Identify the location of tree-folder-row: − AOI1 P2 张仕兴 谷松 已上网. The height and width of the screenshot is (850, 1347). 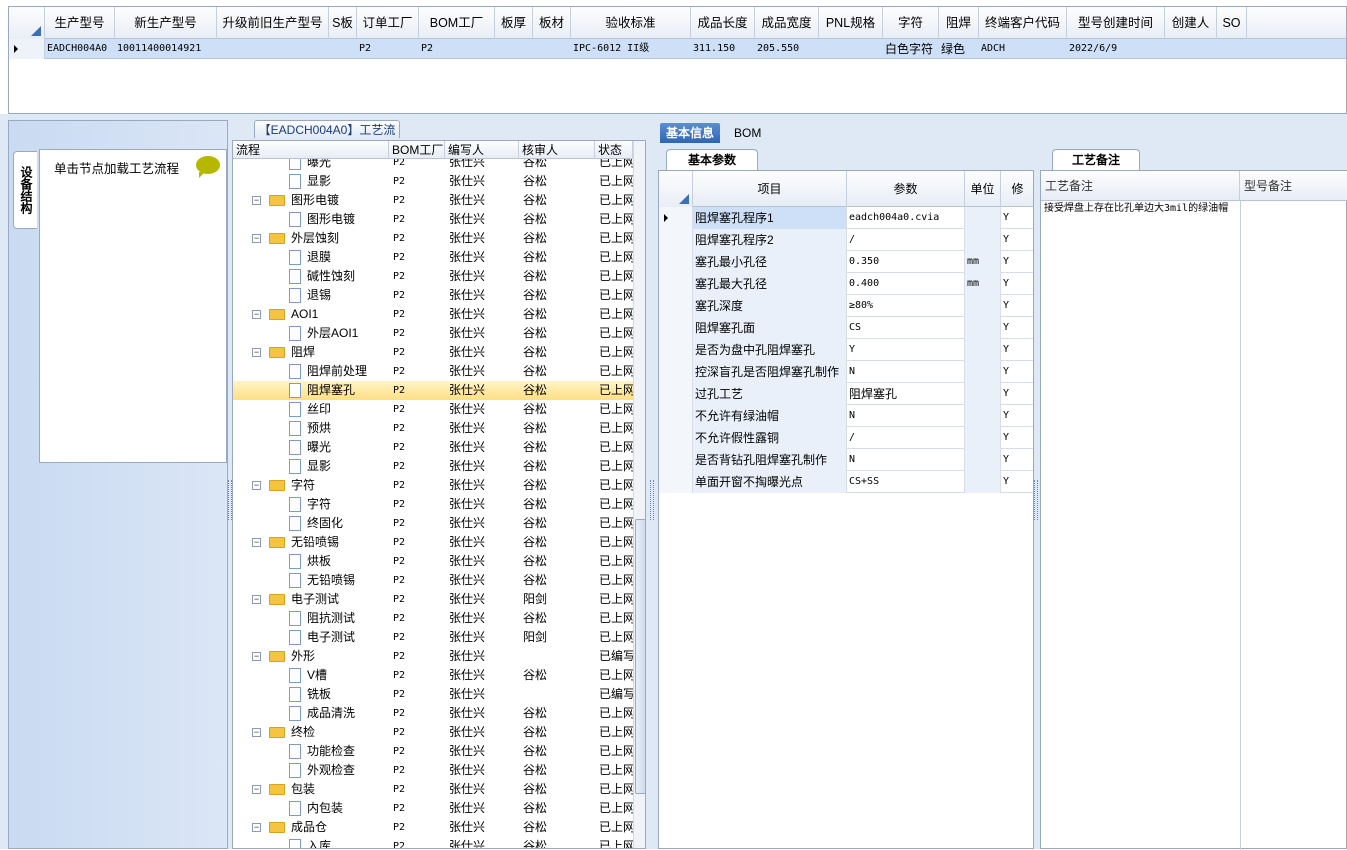
(433, 314).